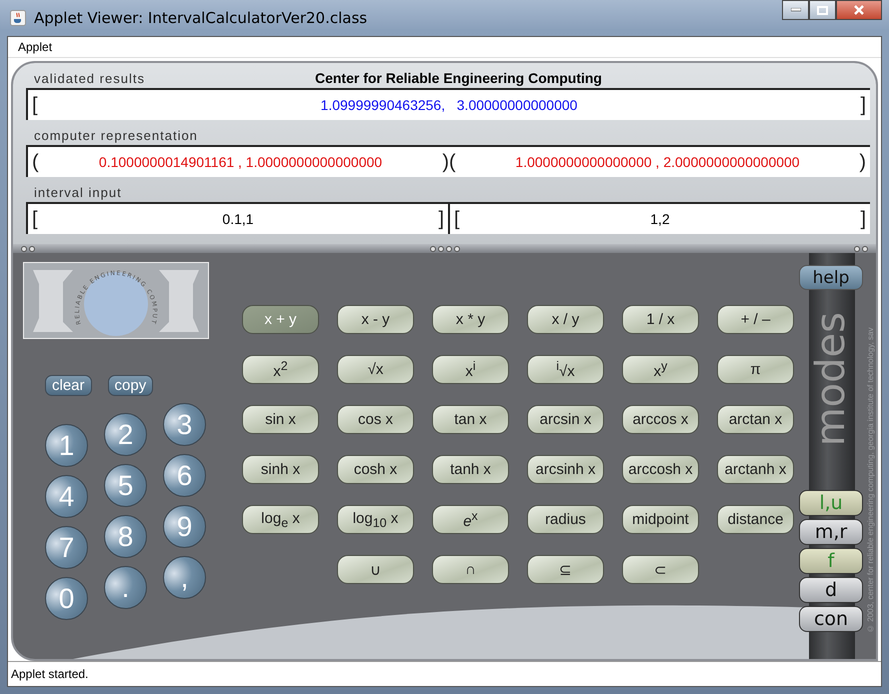  What do you see at coordinates (458, 78) in the screenshot?
I see `header-title: Center for Reliable Engineering Computing` at bounding box center [458, 78].